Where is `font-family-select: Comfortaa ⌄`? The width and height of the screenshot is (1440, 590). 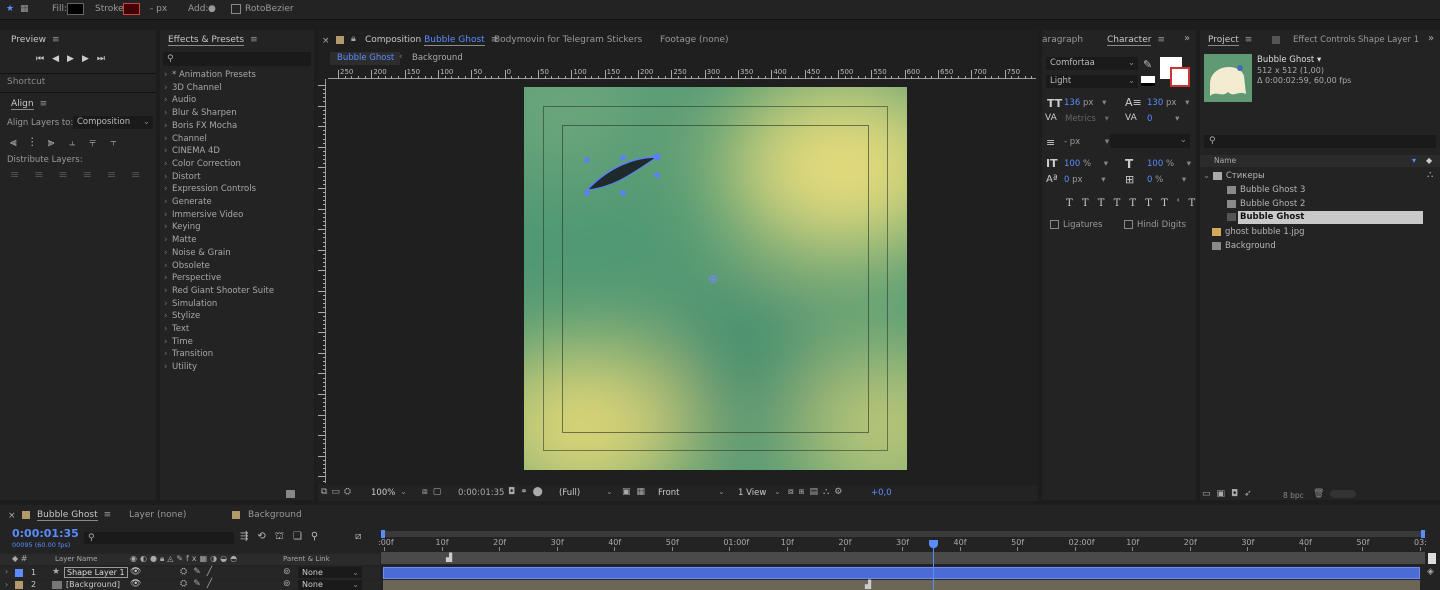 font-family-select: Comfortaa ⌄ is located at coordinates (1092, 63).